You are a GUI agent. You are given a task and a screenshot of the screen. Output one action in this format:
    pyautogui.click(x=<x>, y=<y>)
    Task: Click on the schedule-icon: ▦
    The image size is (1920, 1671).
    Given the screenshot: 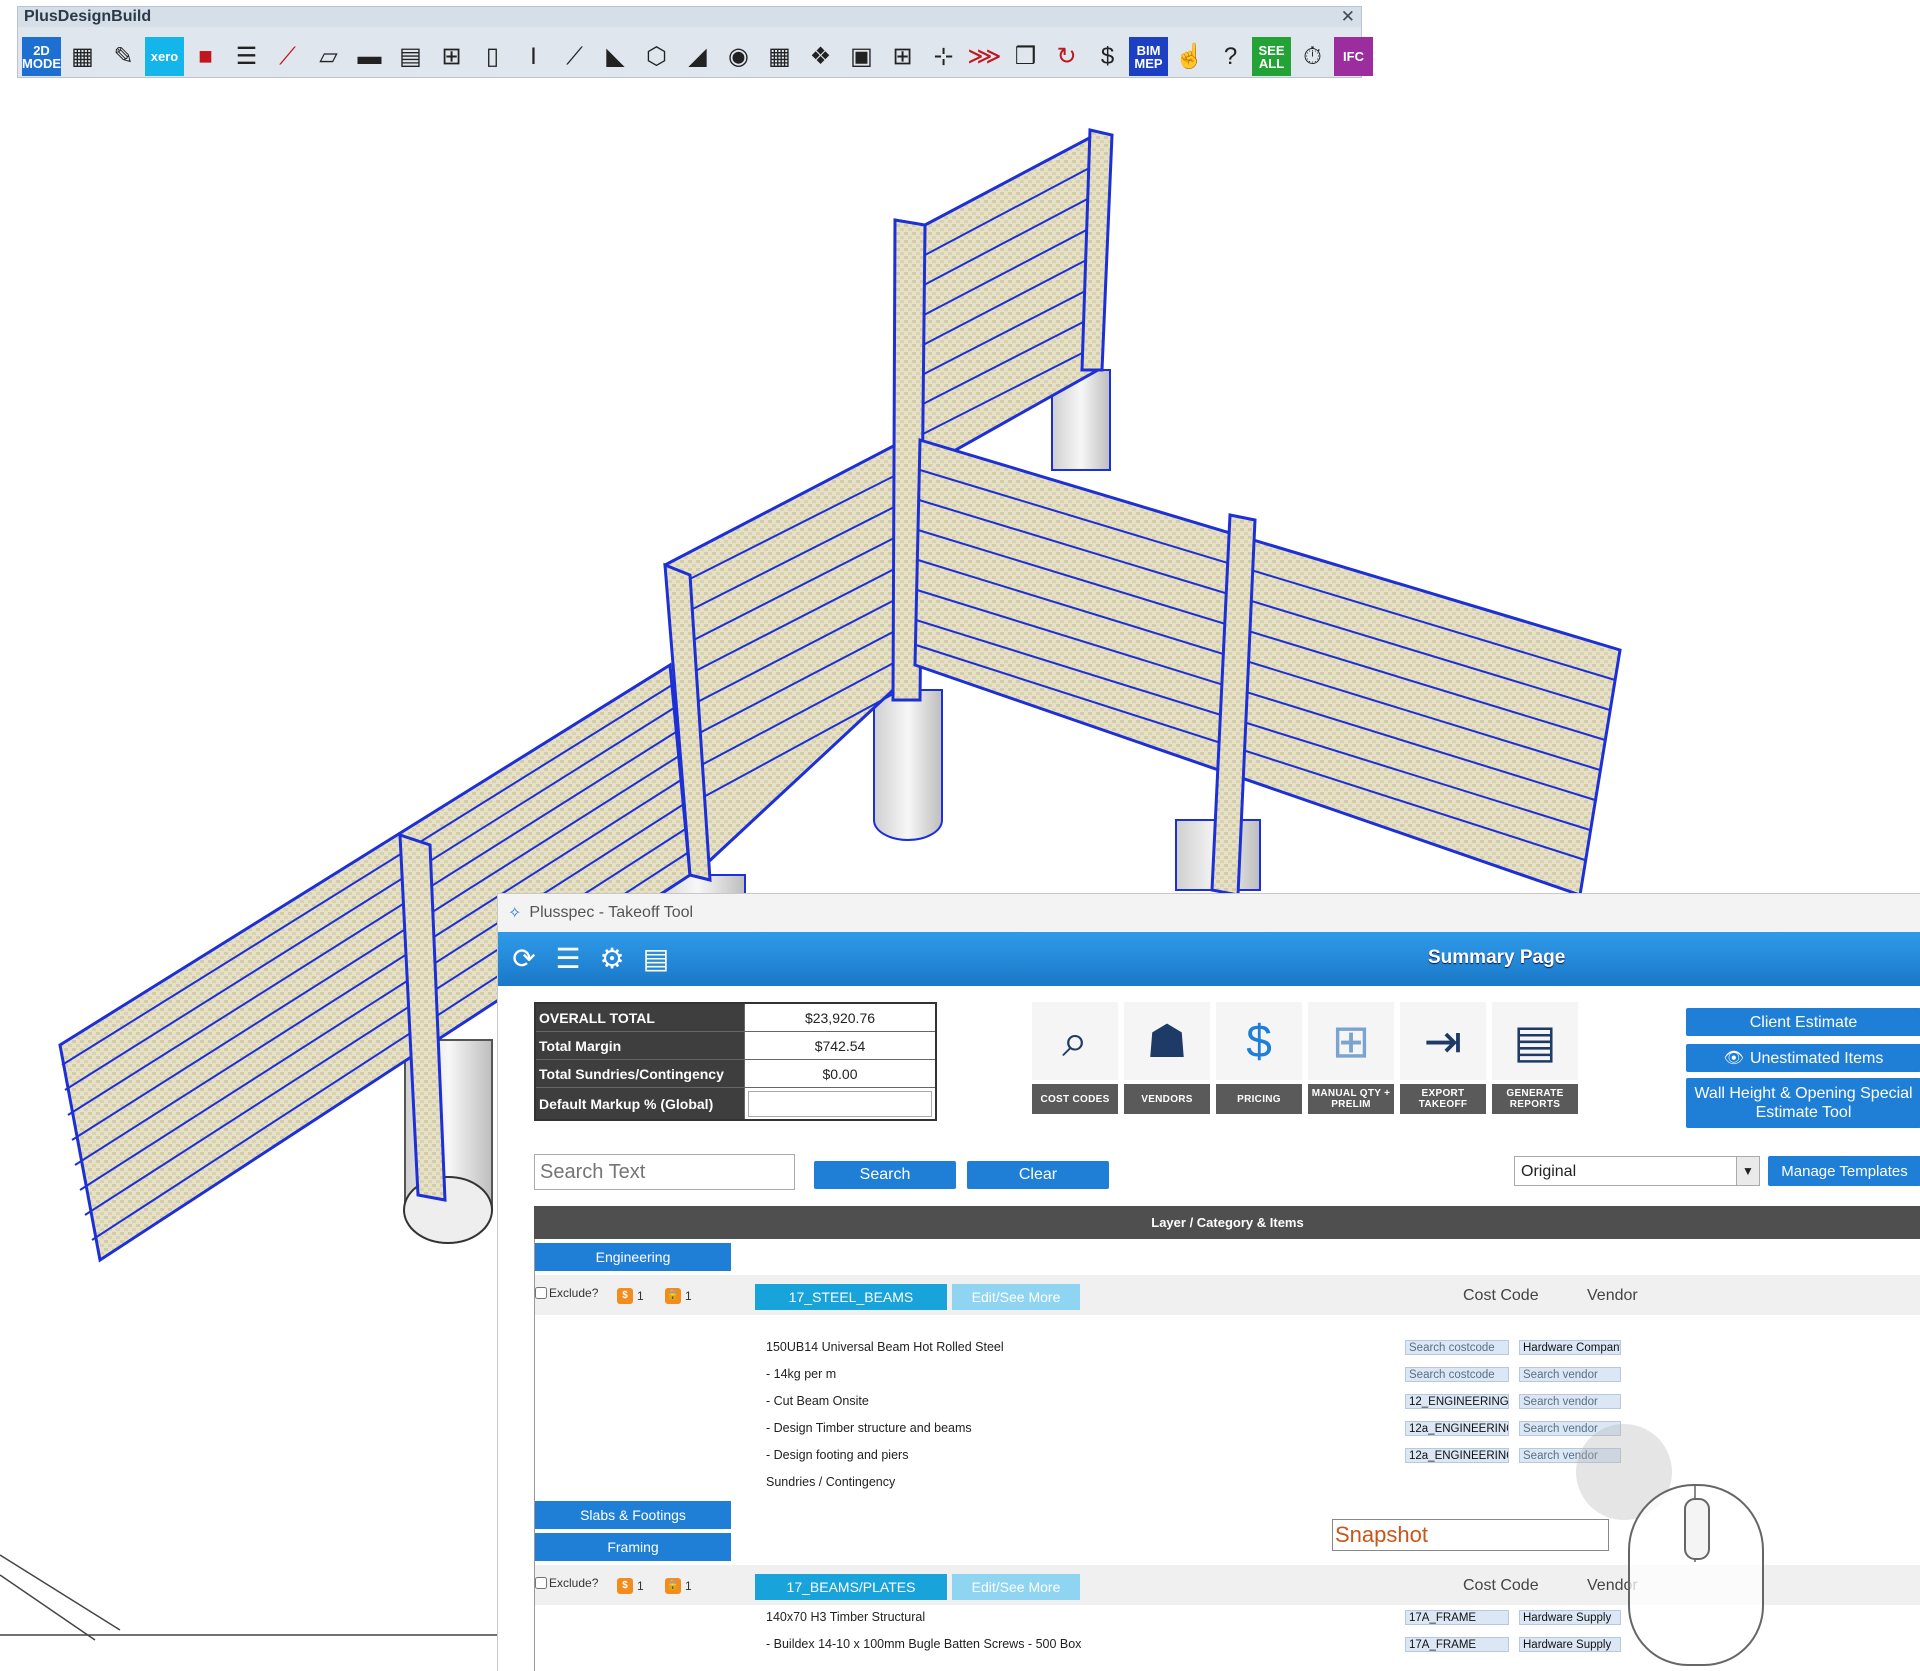 What is the action you would take?
    pyautogui.click(x=779, y=56)
    